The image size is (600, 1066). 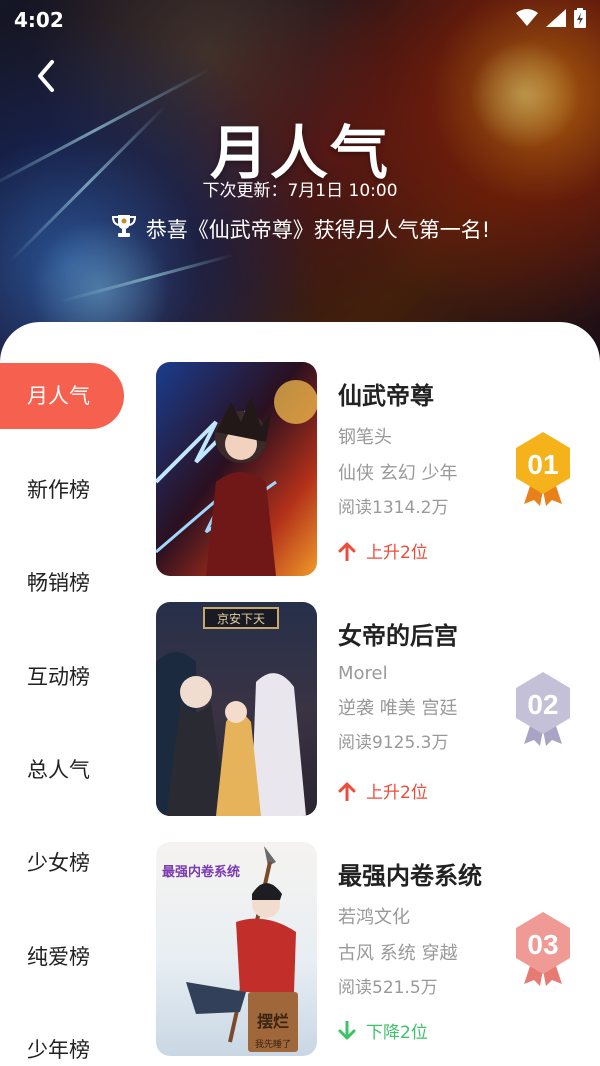 I want to click on comic-tags: 逆袭 唯美 宫廷, so click(x=398, y=708).